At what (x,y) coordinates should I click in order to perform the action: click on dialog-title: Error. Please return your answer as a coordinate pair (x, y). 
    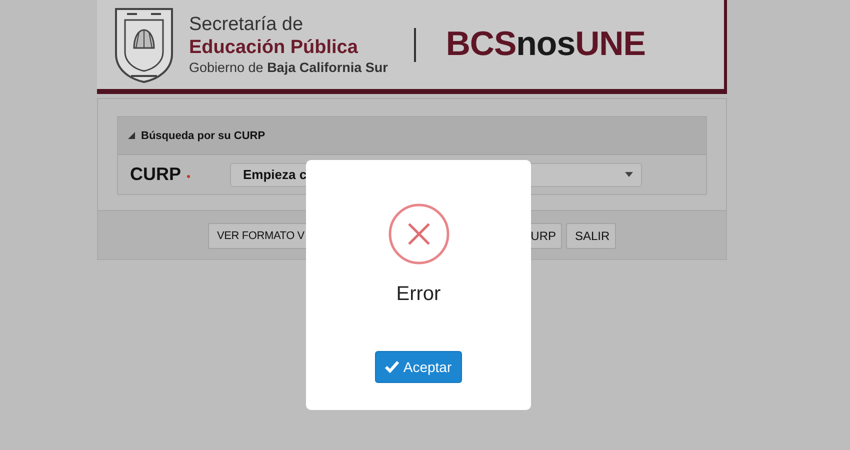
    Looking at the image, I should click on (418, 294).